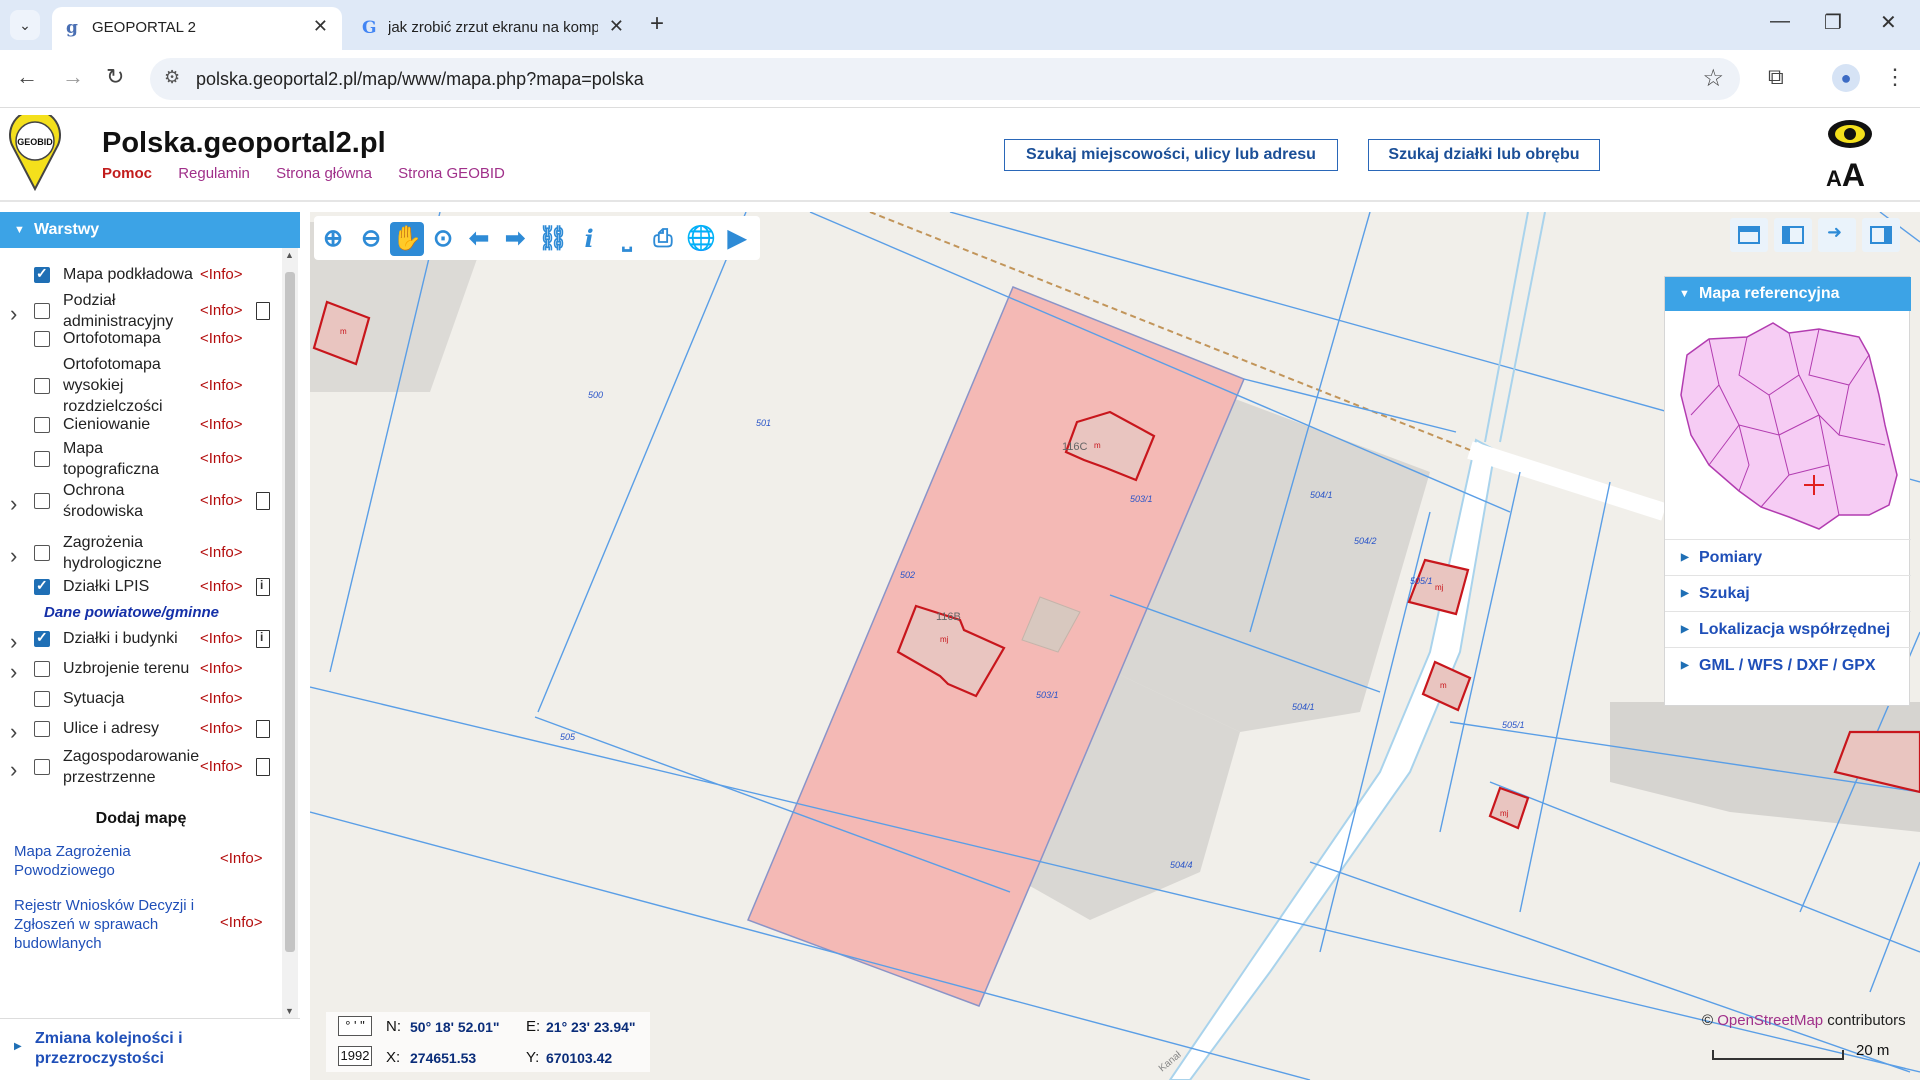  I want to click on coordinate-location-item: ▶ Lokalizacja współrzędnej, so click(1788, 629).